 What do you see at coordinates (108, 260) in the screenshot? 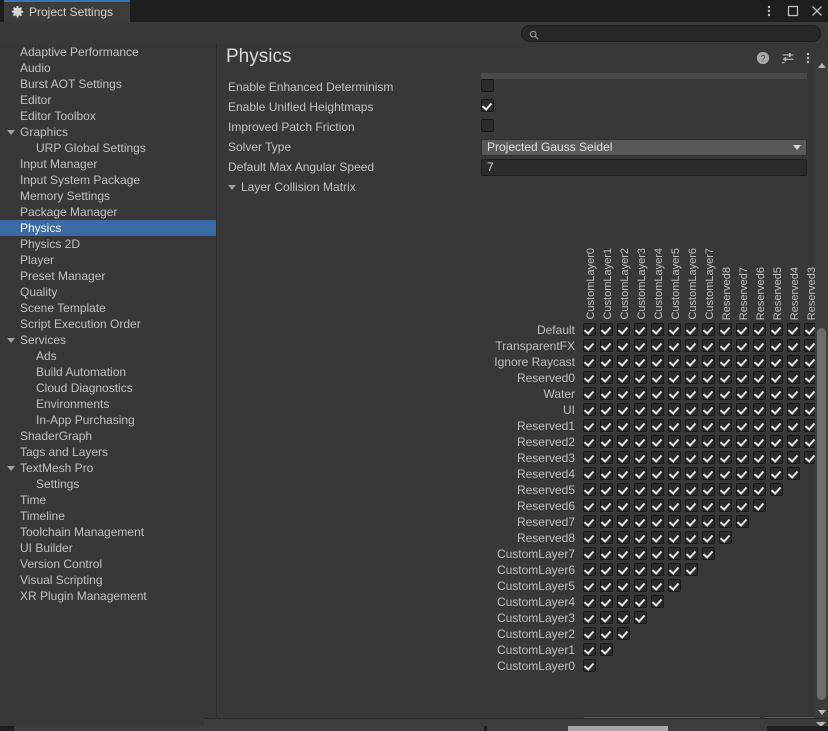
I see `sidebar-item-player: Player` at bounding box center [108, 260].